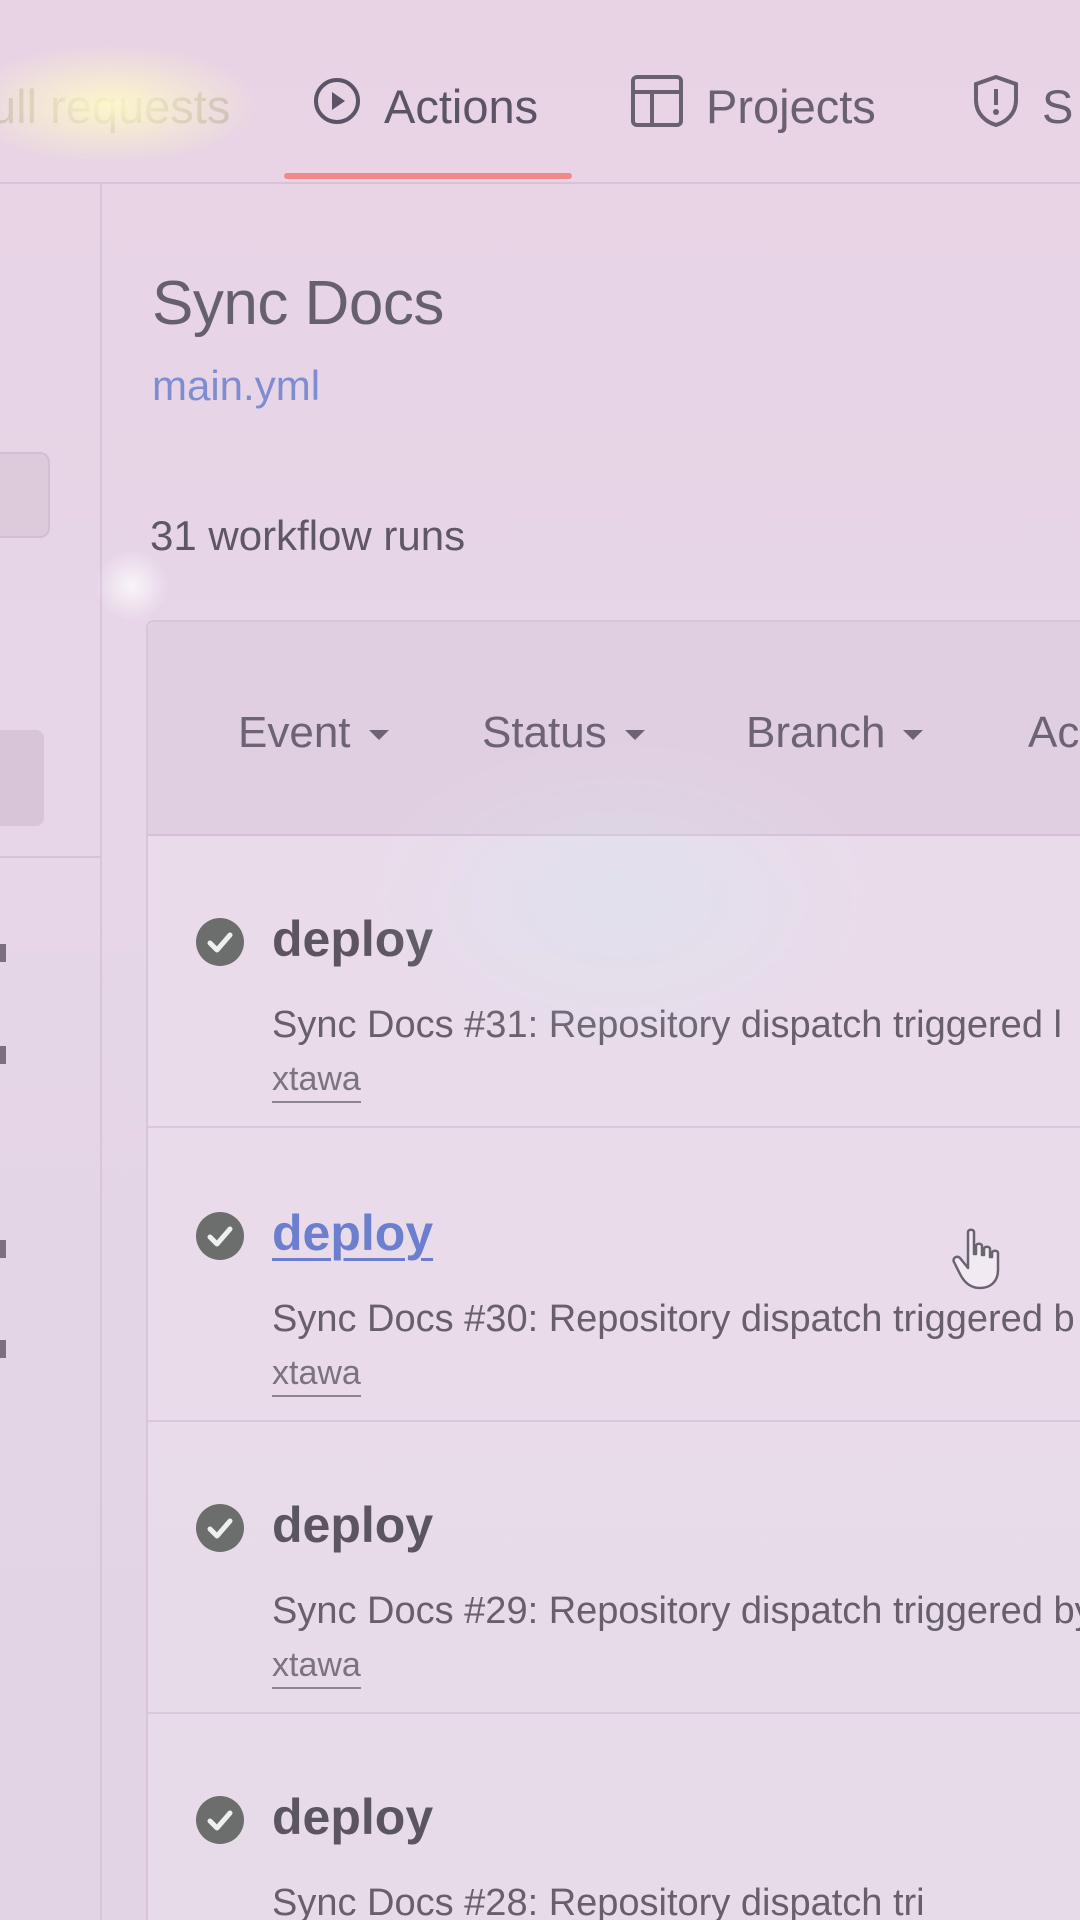  Describe the element at coordinates (51, 1052) in the screenshot. I see `workflows-sidebar` at that location.